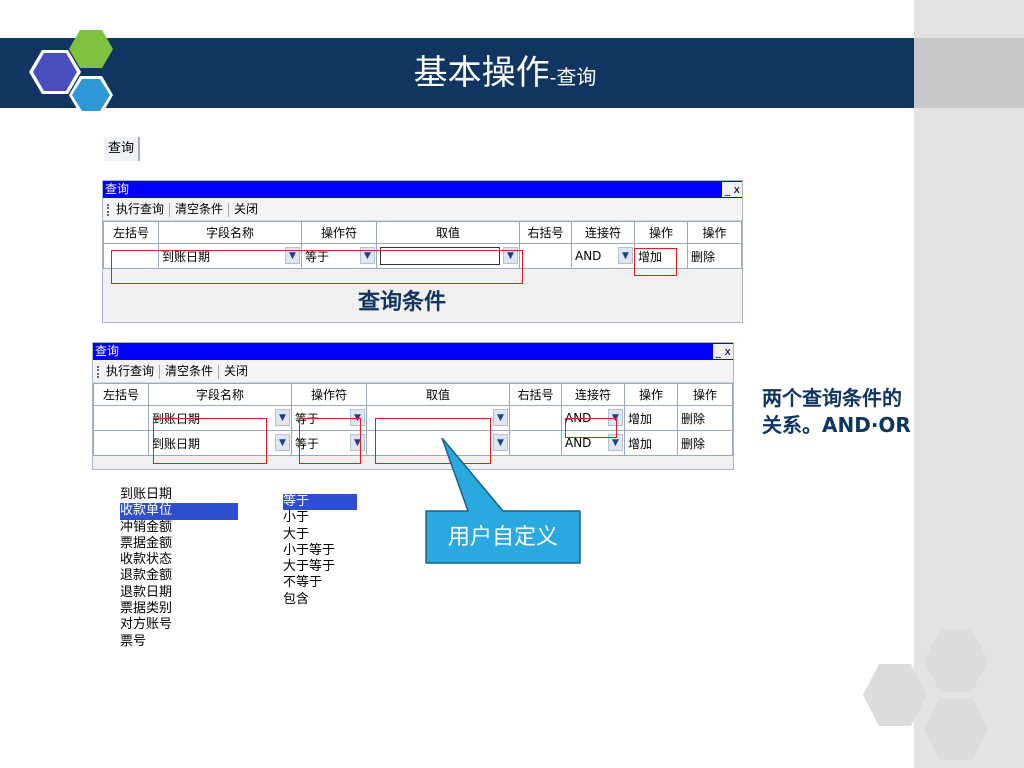  Describe the element at coordinates (329, 394) in the screenshot. I see `column-header: 操作符` at that location.